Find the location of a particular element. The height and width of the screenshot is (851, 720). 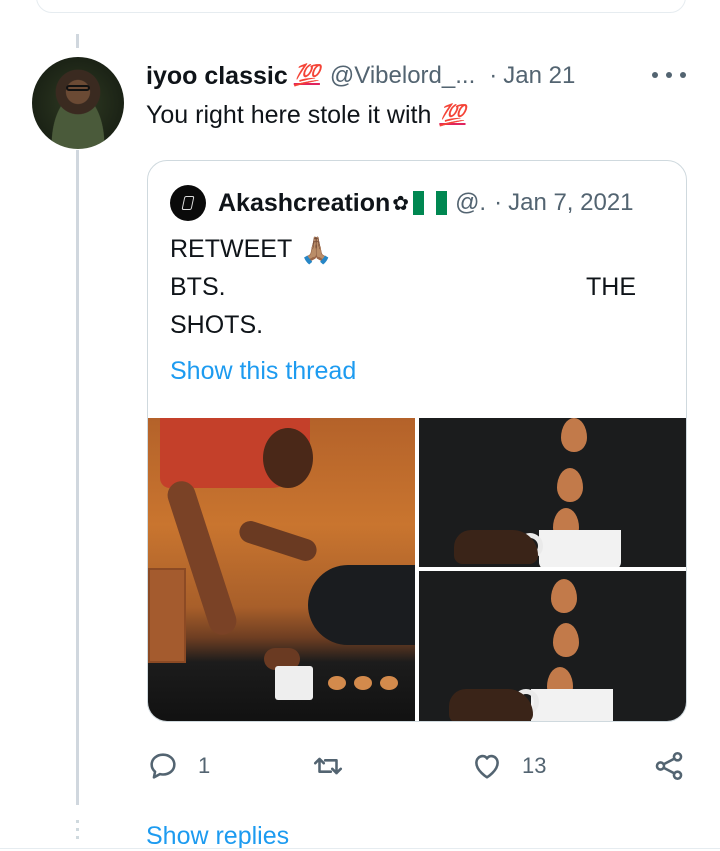

quoted-avatar is located at coordinates (188, 203).